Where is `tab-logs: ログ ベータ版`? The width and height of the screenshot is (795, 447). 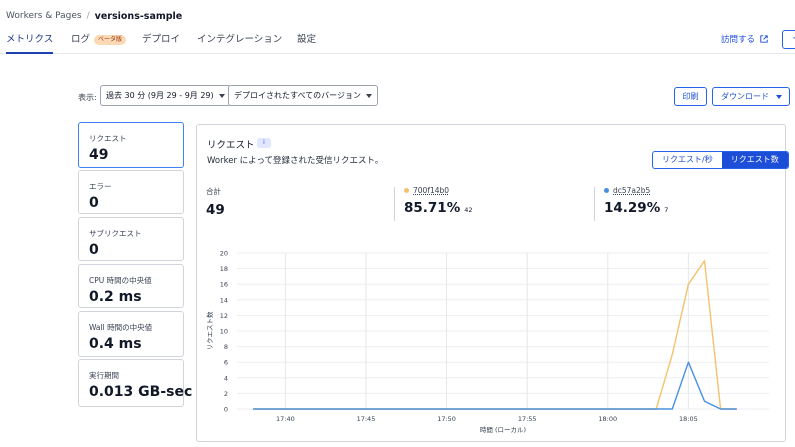 tab-logs: ログ ベータ版 is located at coordinates (99, 41).